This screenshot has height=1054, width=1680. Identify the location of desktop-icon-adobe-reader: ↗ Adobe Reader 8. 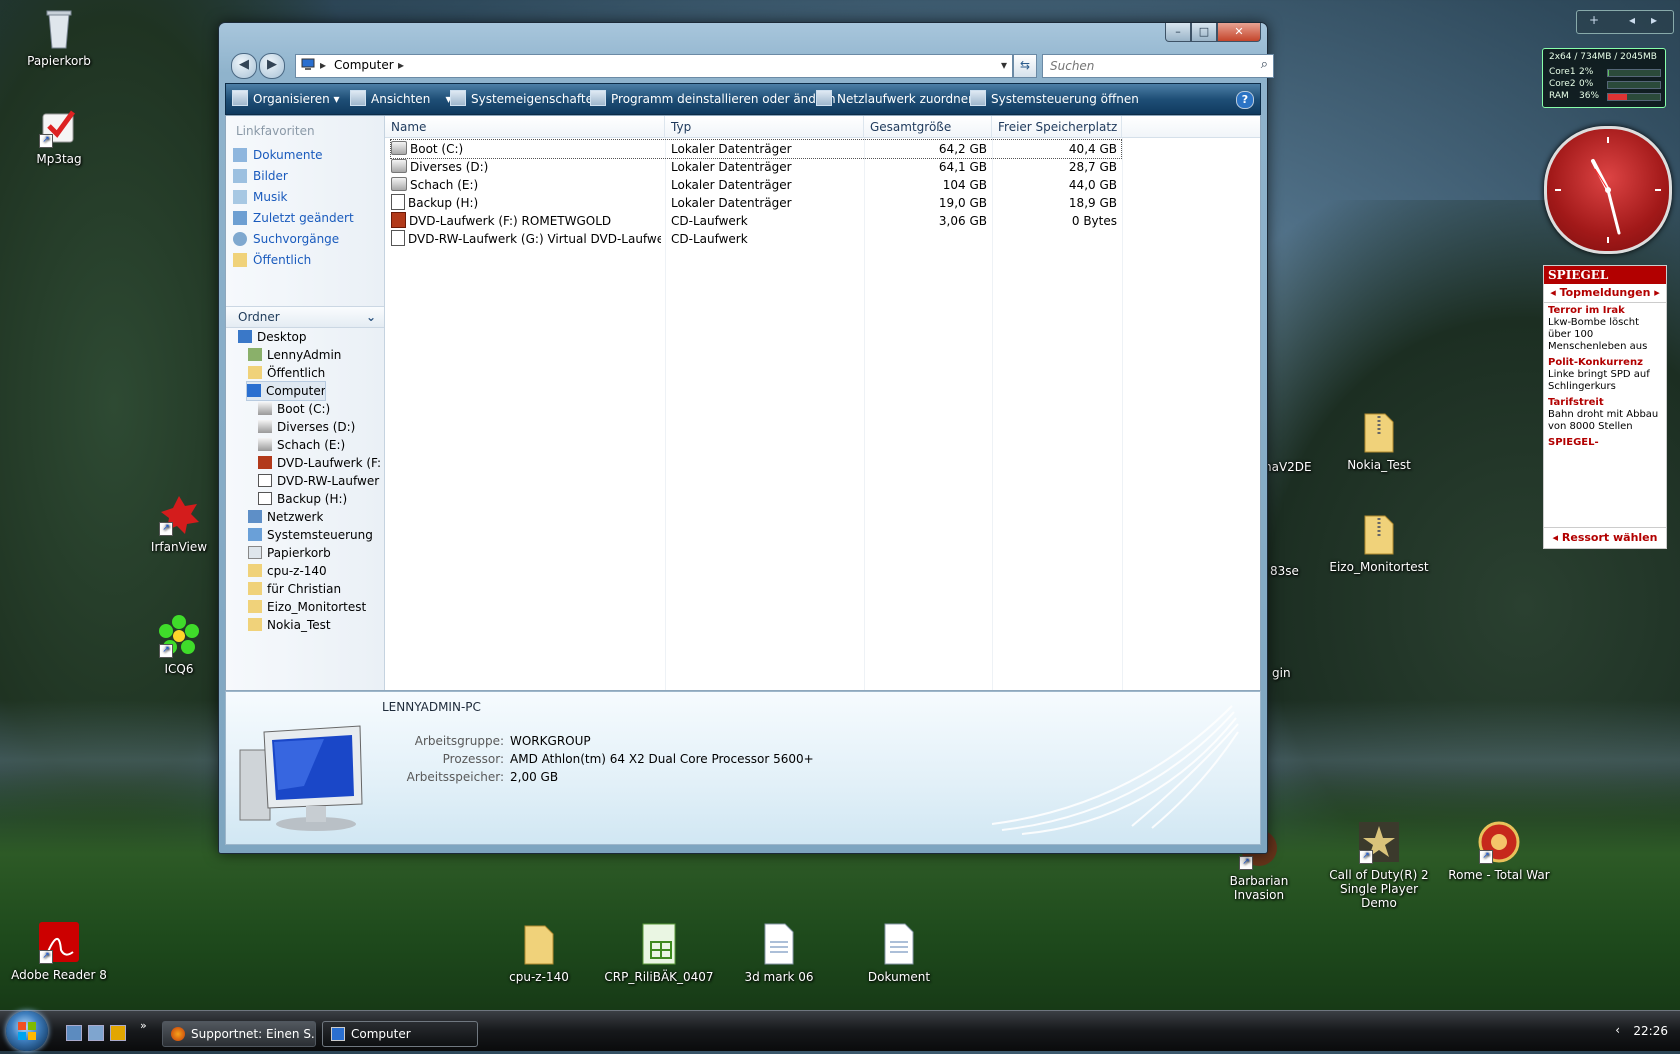
(59, 951).